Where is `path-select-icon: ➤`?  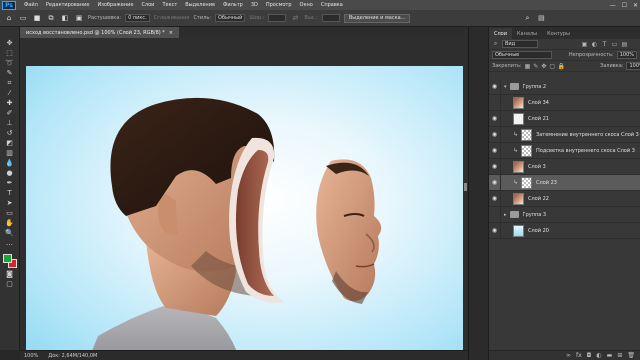 path-select-icon: ➤ is located at coordinates (10, 203).